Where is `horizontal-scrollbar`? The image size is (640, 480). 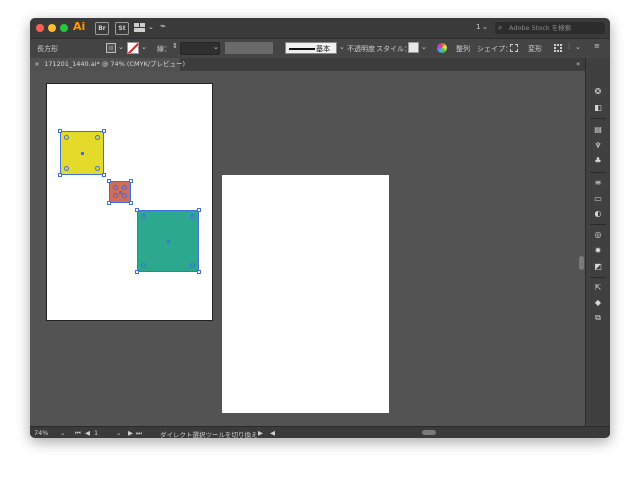 horizontal-scrollbar is located at coordinates (429, 432).